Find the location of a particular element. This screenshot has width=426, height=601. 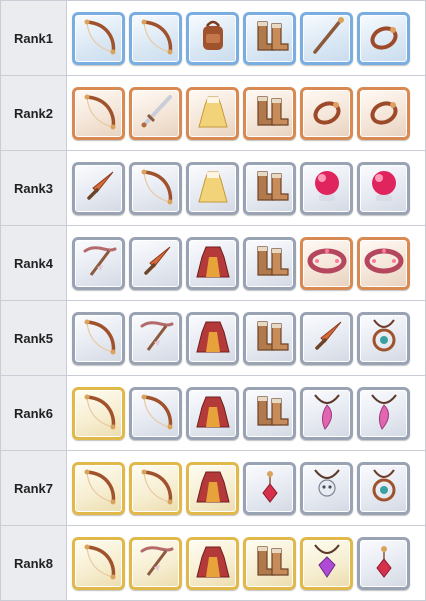

rank-label: Rank3 is located at coordinates (33, 188).